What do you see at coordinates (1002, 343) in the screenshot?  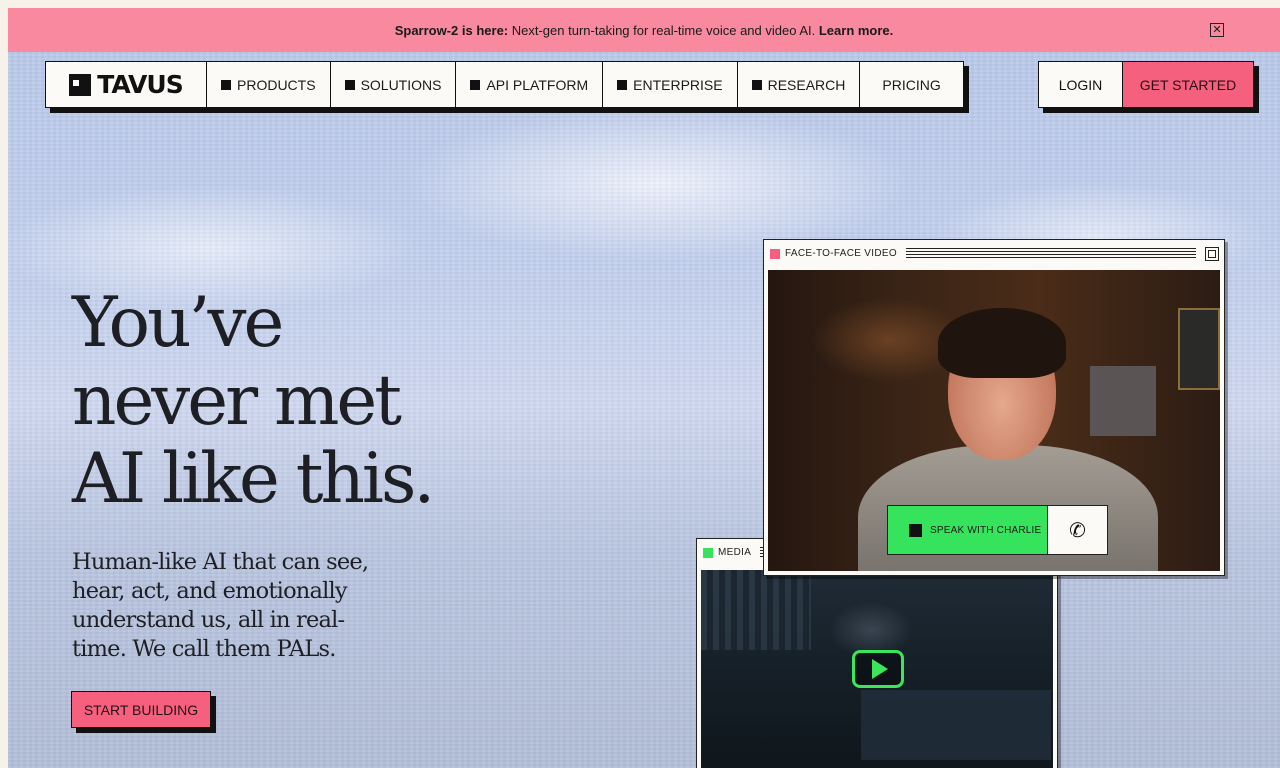 I see `person-hair` at bounding box center [1002, 343].